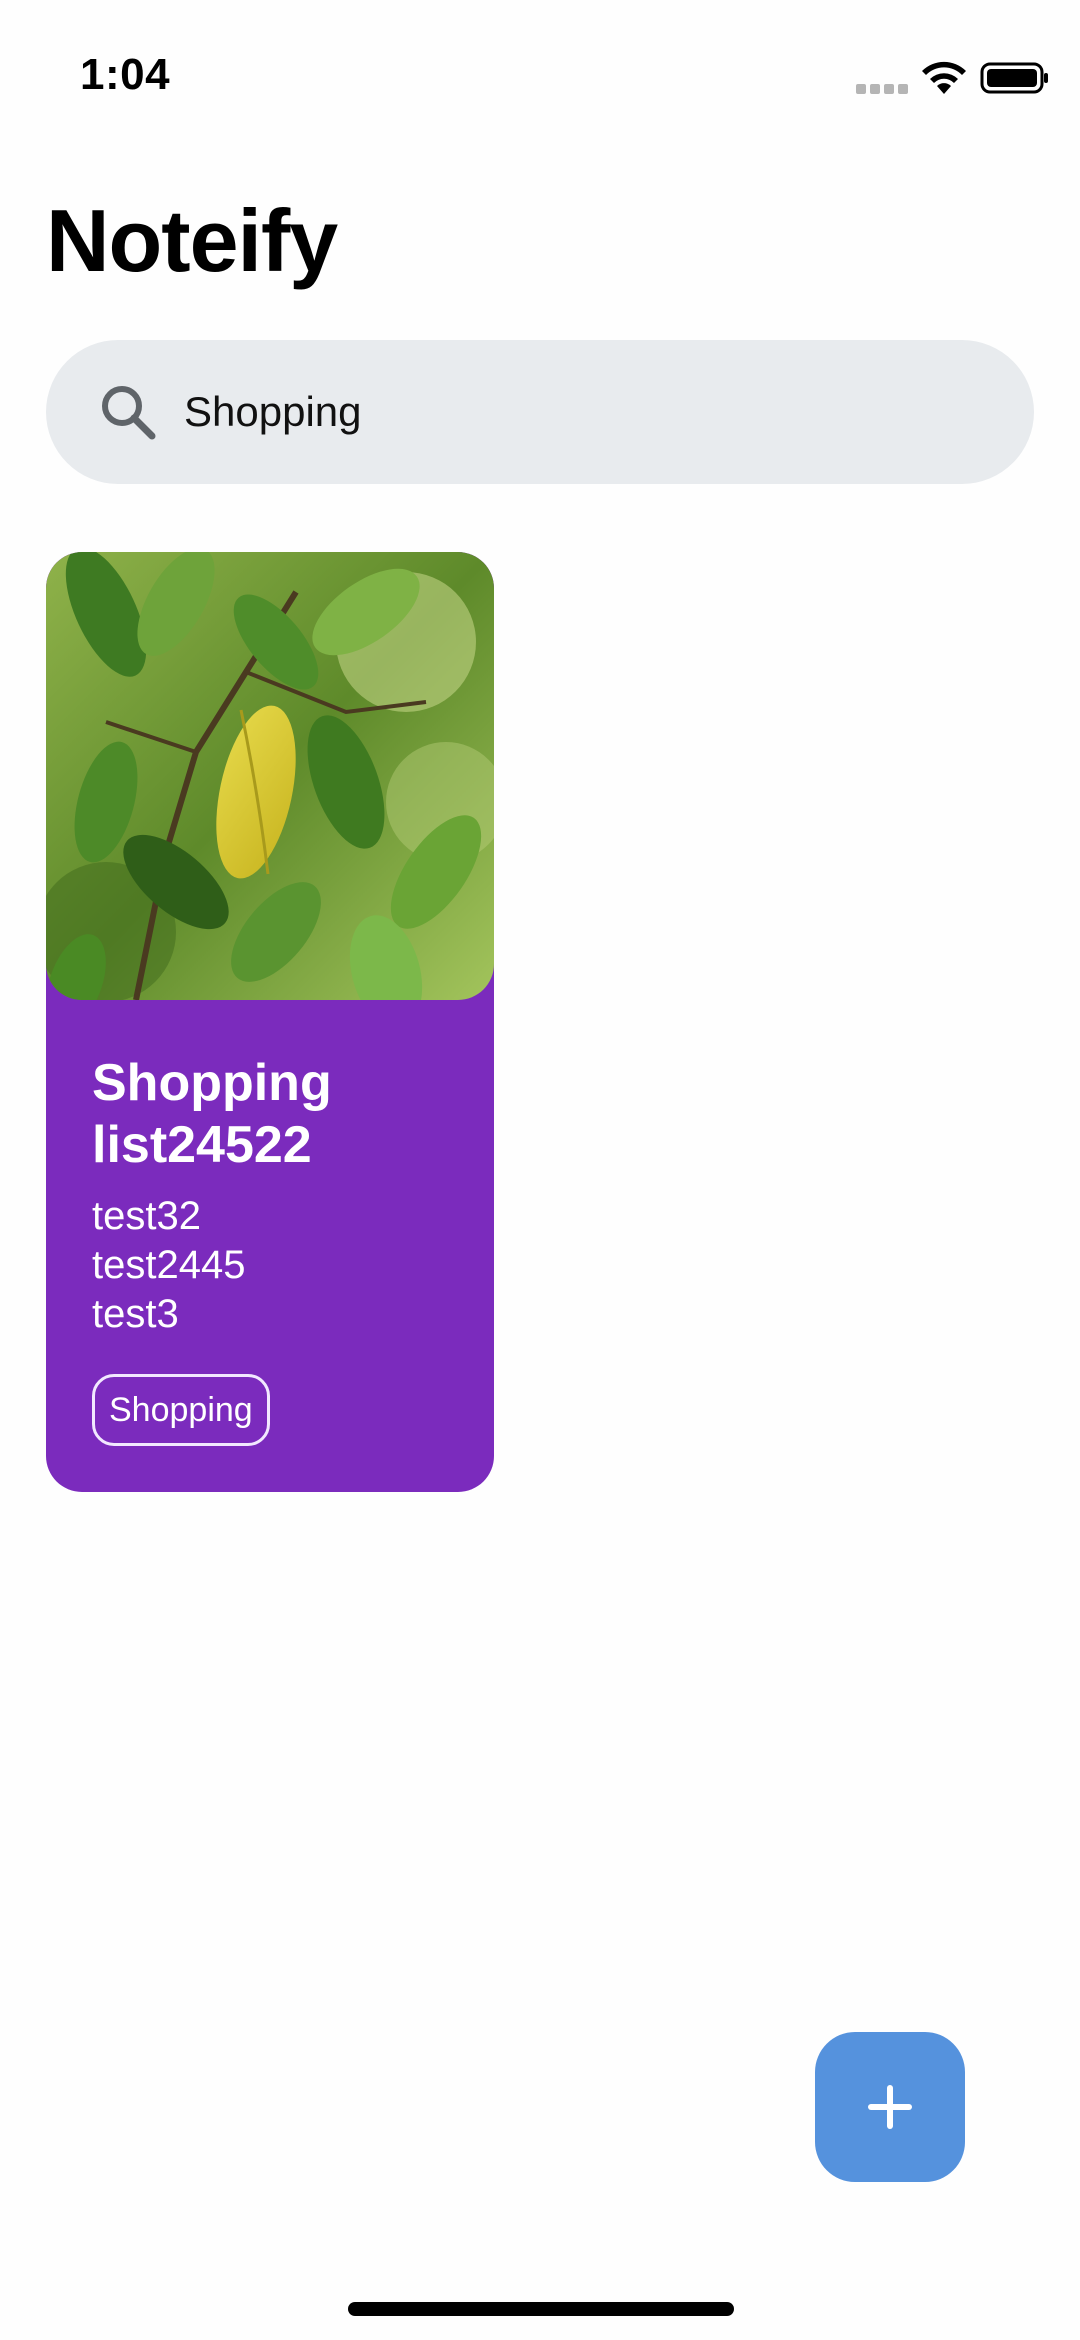 The height and width of the screenshot is (2340, 1080). I want to click on note-image, so click(270, 776).